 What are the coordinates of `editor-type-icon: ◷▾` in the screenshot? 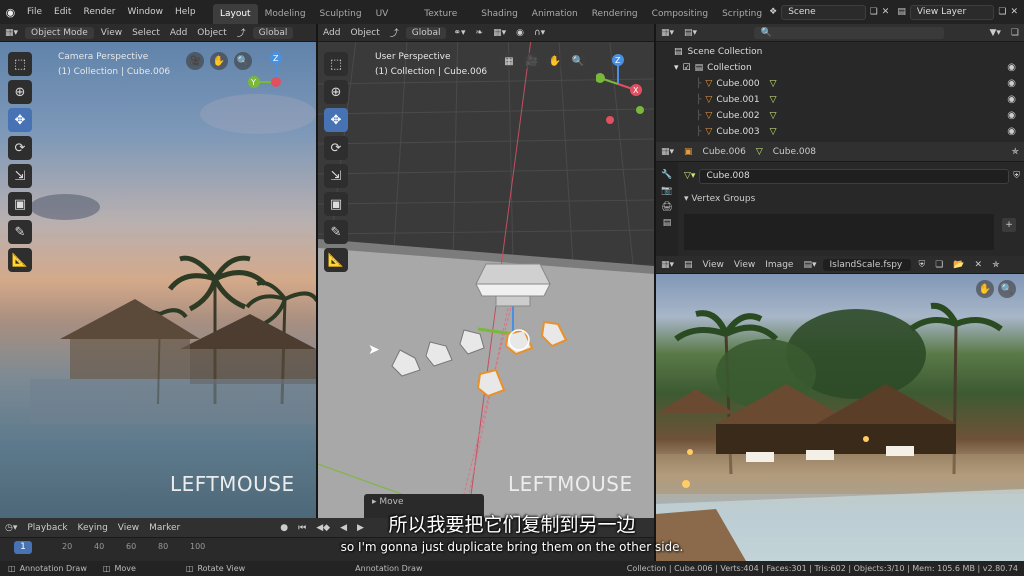 It's located at (11, 528).